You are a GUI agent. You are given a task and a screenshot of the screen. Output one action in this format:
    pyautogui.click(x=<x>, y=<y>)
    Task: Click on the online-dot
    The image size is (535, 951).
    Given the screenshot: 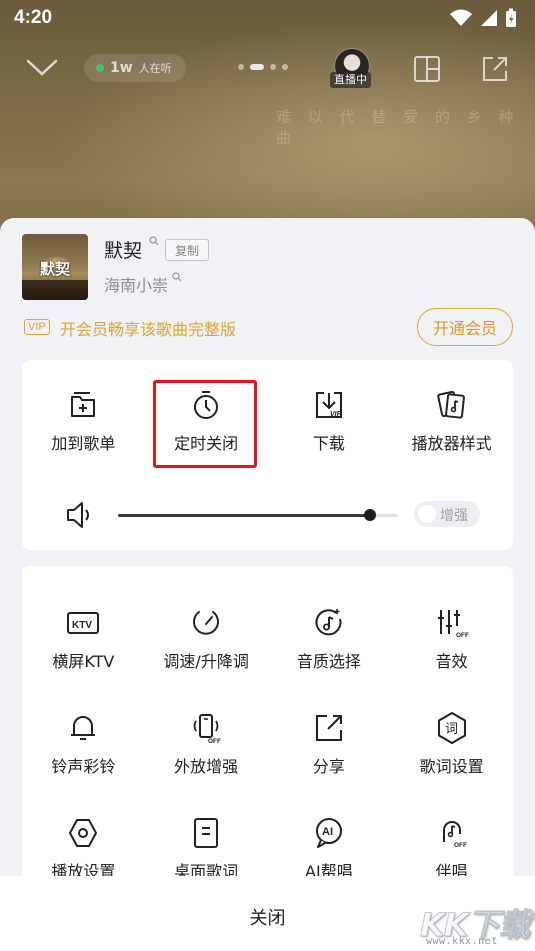 What is the action you would take?
    pyautogui.click(x=100, y=68)
    